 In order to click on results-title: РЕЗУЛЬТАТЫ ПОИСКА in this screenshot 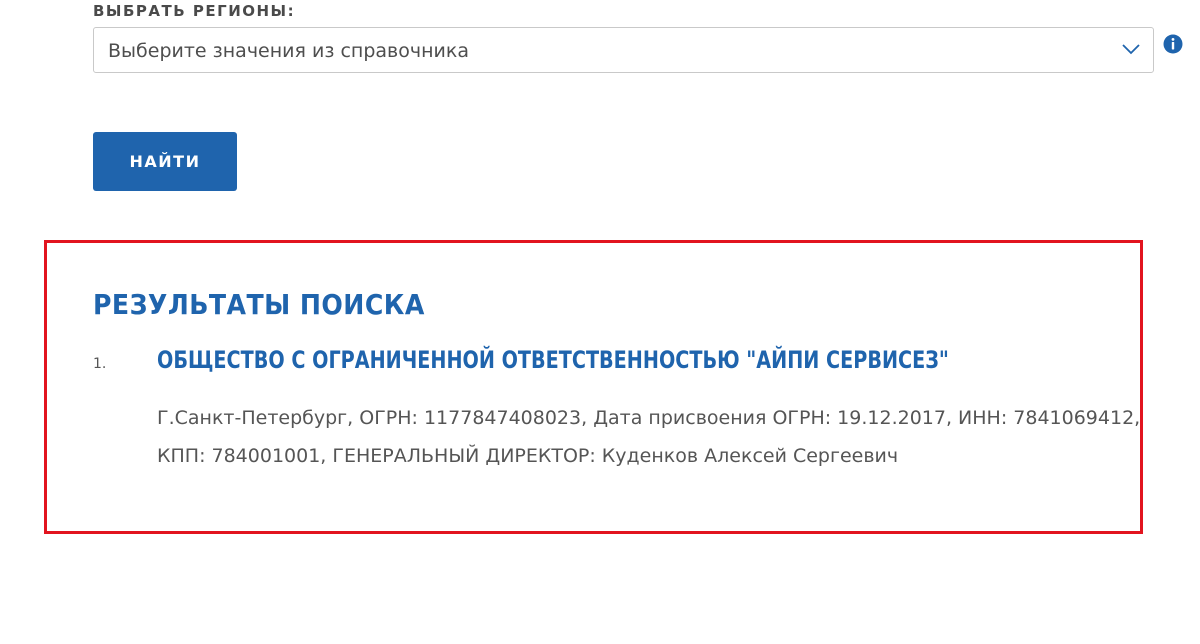, I will do `click(259, 304)`.